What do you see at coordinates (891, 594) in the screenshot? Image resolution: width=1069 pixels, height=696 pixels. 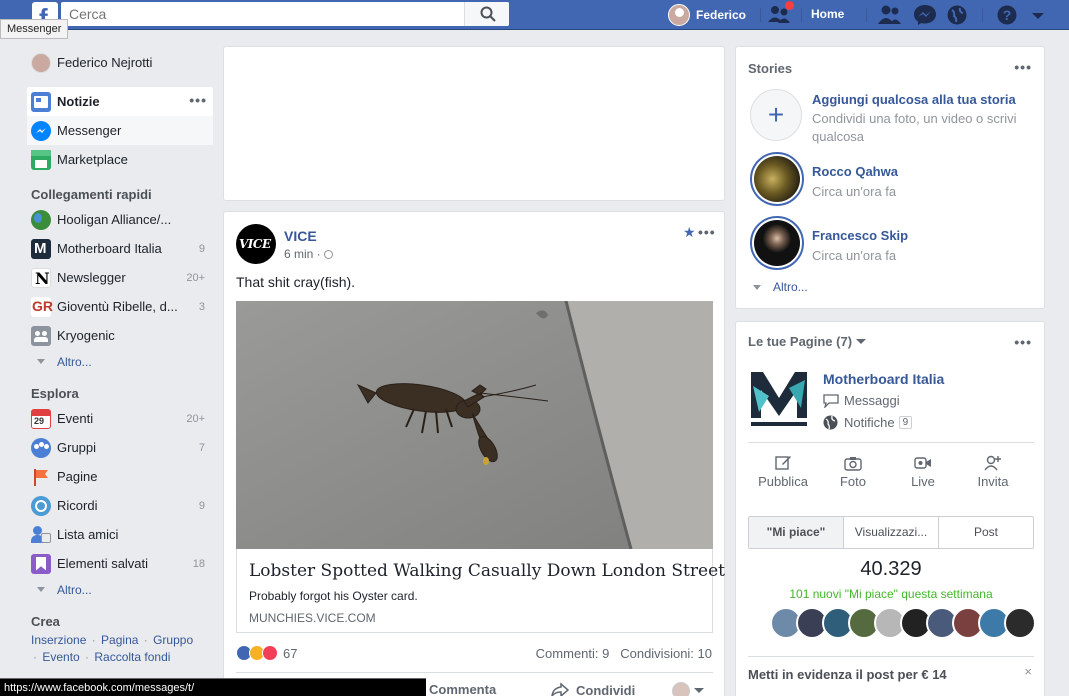 I see `likes-new-this-week: 101 nuovi "Mi piace" questa settimana` at bounding box center [891, 594].